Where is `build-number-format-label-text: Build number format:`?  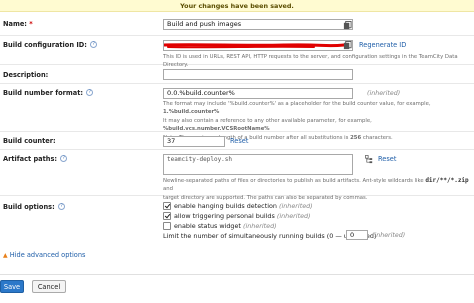 build-number-format-label-text: Build number format: is located at coordinates (43, 93).